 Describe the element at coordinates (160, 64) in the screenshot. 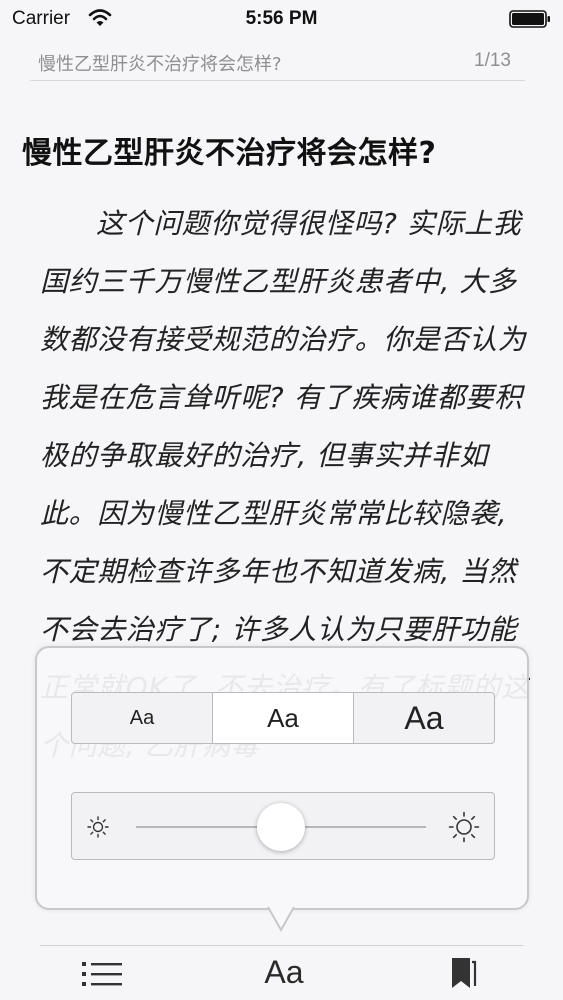

I see `running-title: 慢性乙型肝炎不治疗将会怎样?` at that location.